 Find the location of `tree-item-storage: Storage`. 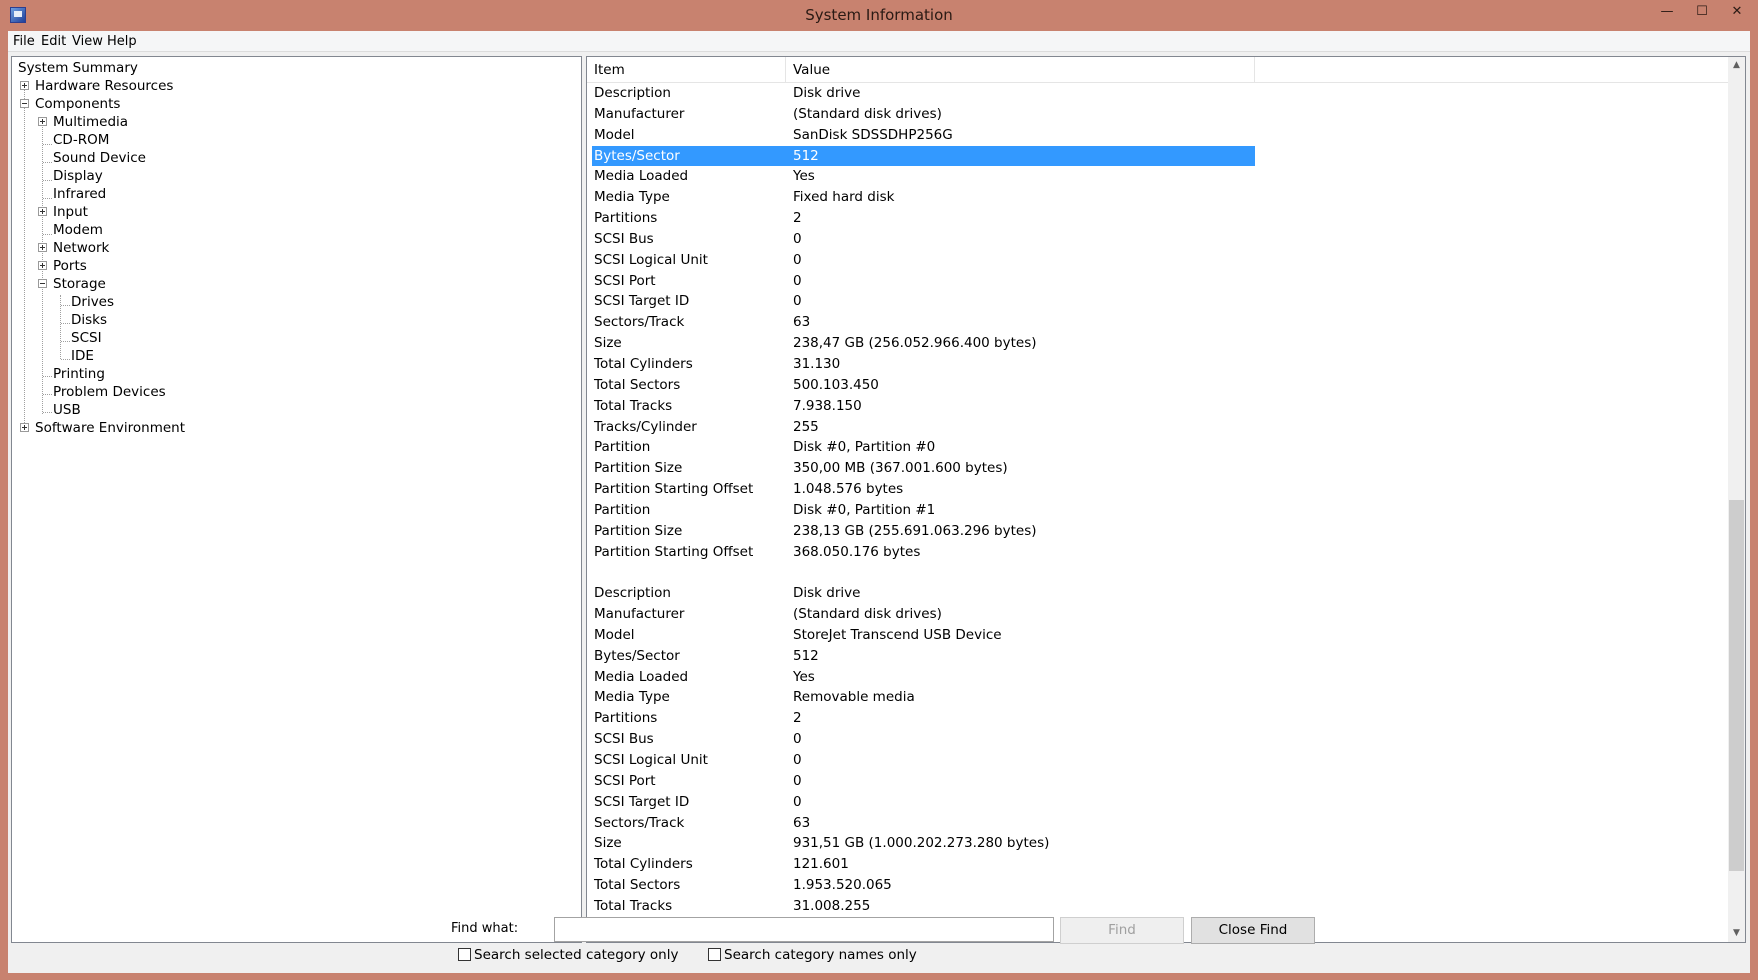

tree-item-storage: Storage is located at coordinates (79, 284).